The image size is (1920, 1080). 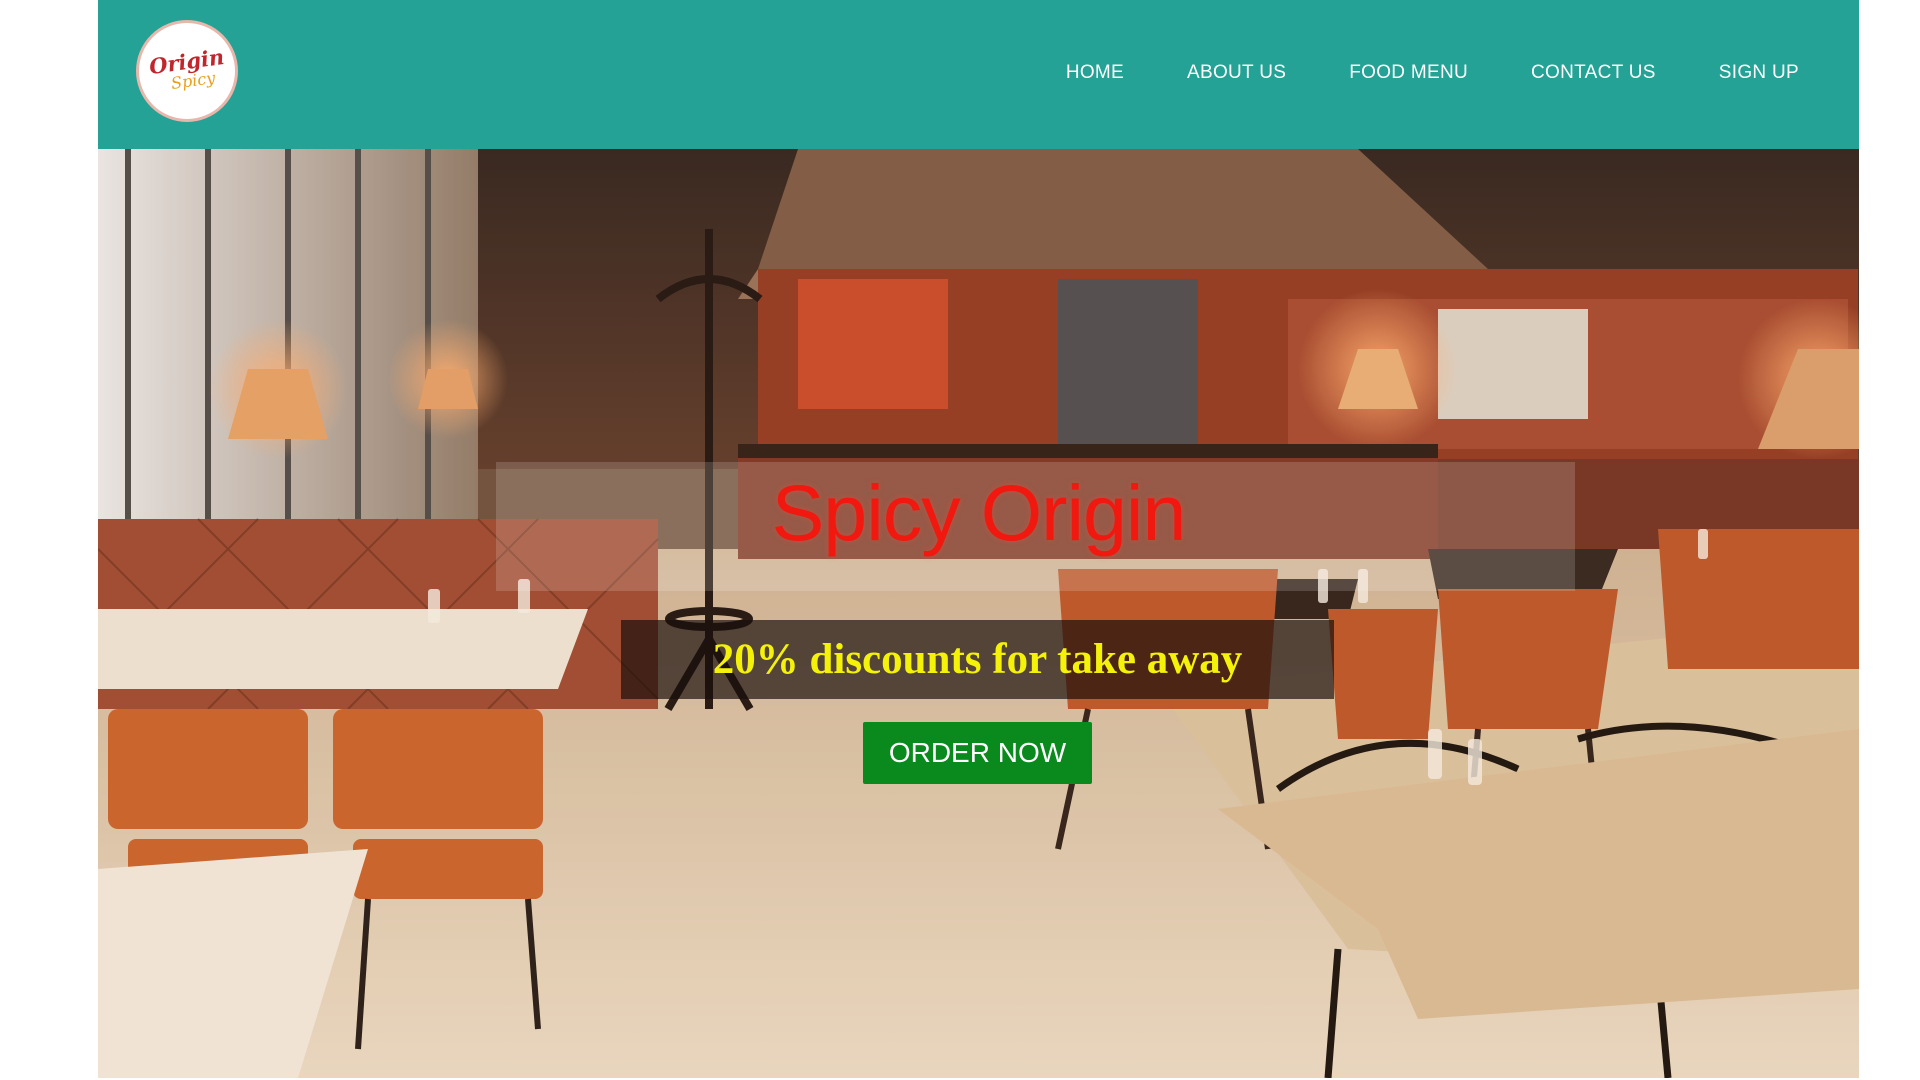 What do you see at coordinates (1408, 73) in the screenshot?
I see `nav-food-menu-link: FOOD MENU` at bounding box center [1408, 73].